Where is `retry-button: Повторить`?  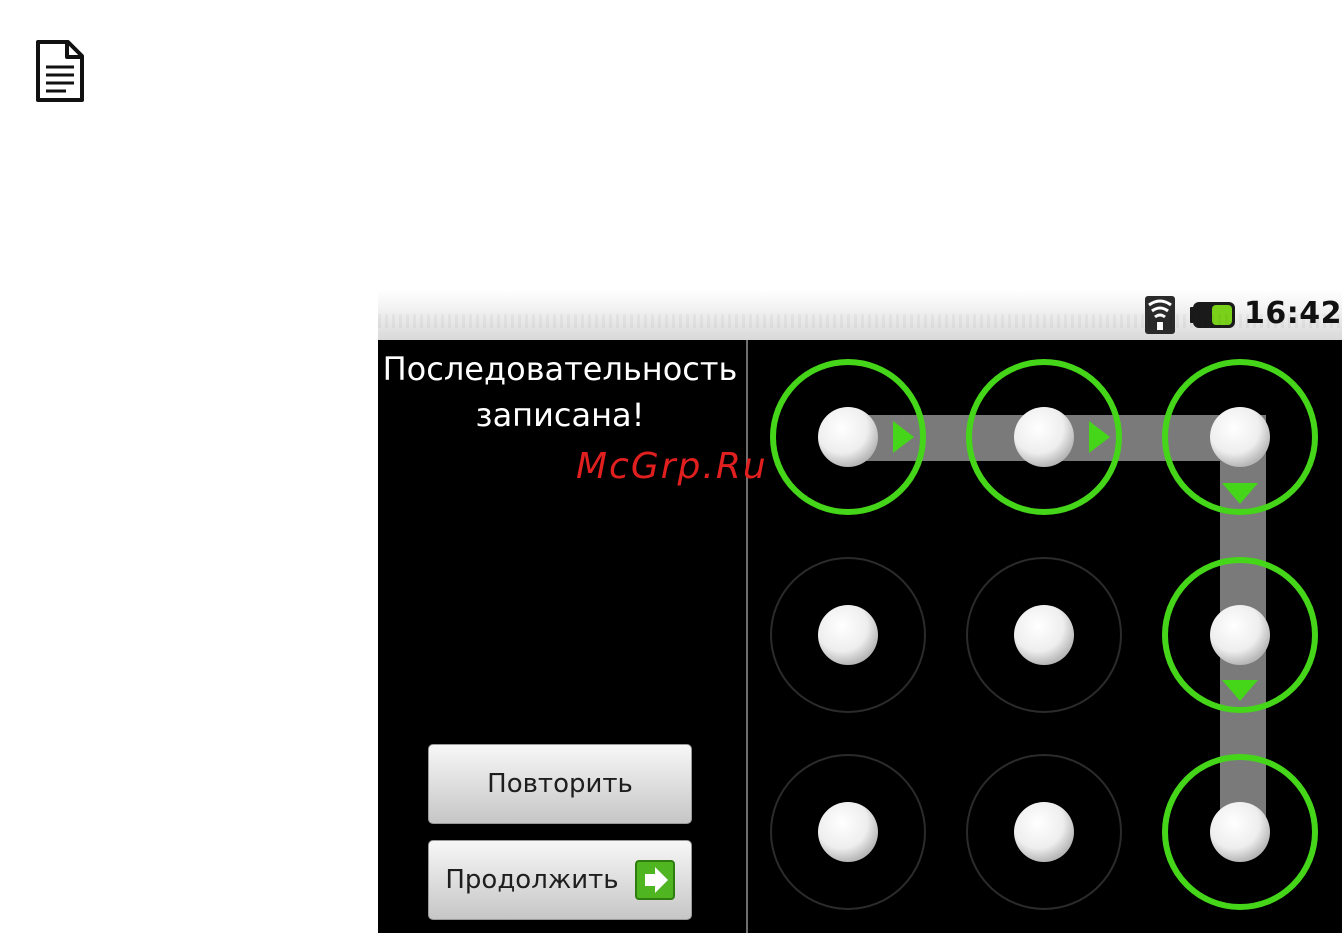 retry-button: Повторить is located at coordinates (560, 784).